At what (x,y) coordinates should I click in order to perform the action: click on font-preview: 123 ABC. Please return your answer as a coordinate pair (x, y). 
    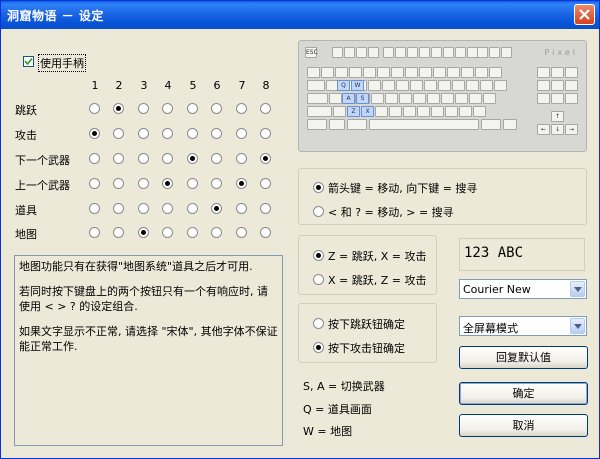
    Looking at the image, I should click on (522, 254).